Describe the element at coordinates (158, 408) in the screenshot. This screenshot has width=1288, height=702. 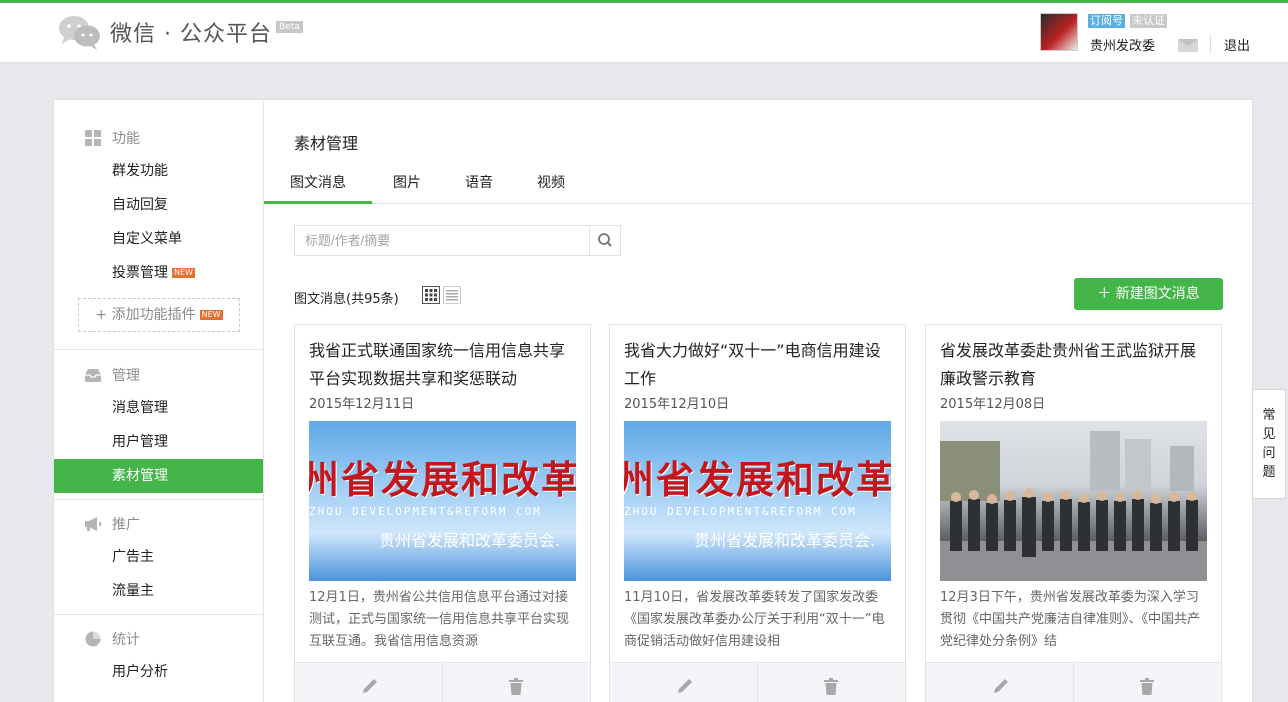
I see `sidebar-item-messages: 消息管理` at that location.